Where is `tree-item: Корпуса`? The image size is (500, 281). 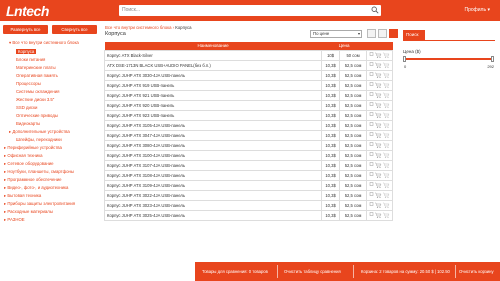 tree-item: Корпуса is located at coordinates (26, 51).